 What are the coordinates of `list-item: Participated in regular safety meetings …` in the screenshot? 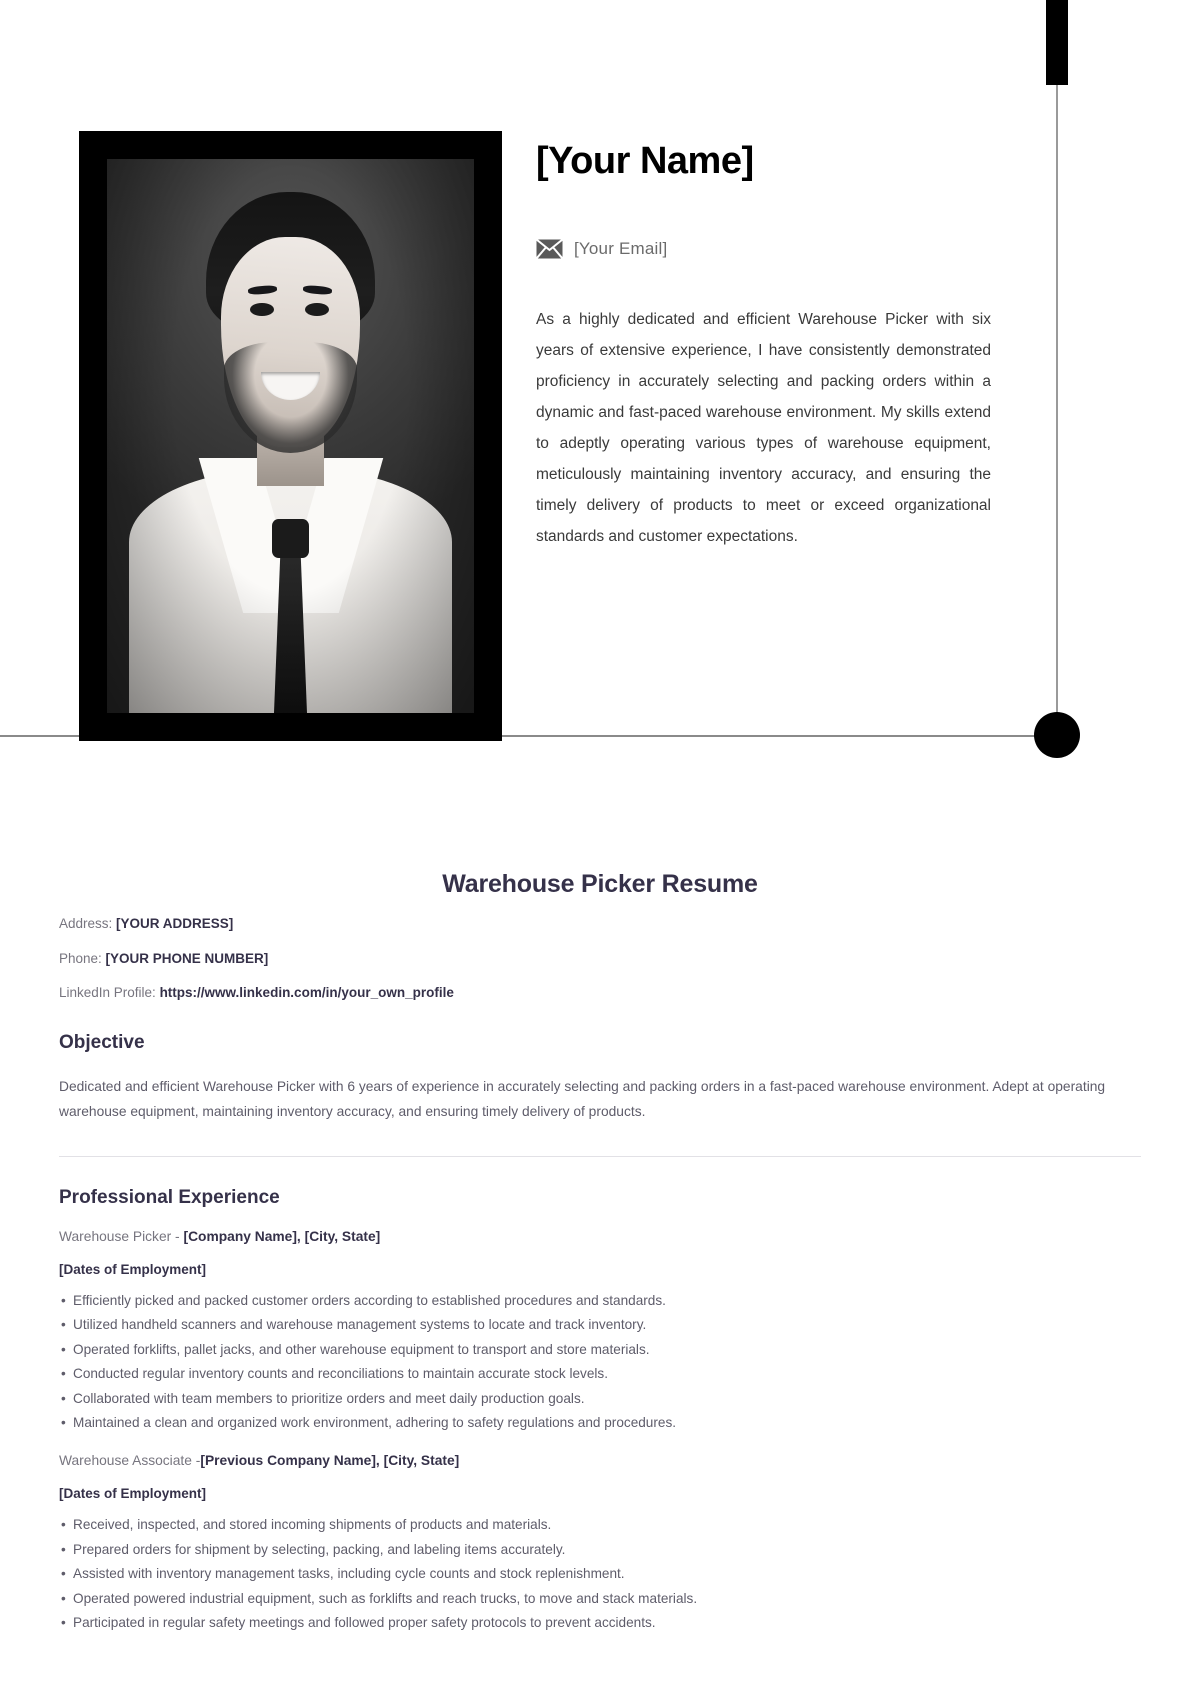 It's located at (600, 1623).